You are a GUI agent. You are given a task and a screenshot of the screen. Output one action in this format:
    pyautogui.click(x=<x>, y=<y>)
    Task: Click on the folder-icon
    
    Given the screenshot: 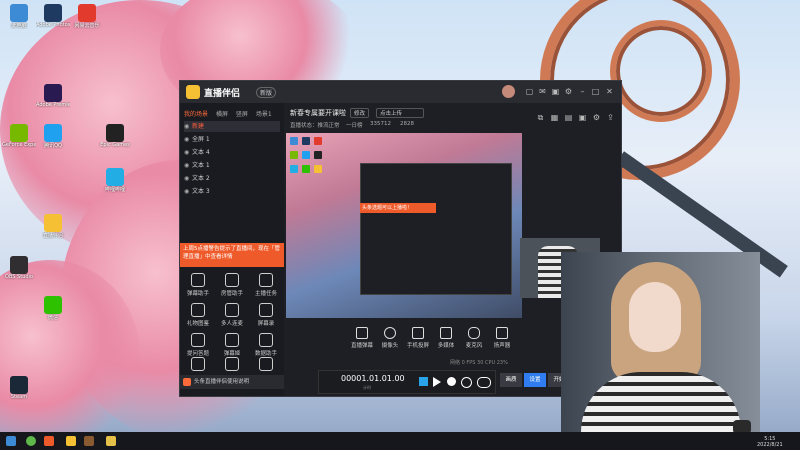 What is the action you would take?
    pyautogui.click(x=89, y=441)
    